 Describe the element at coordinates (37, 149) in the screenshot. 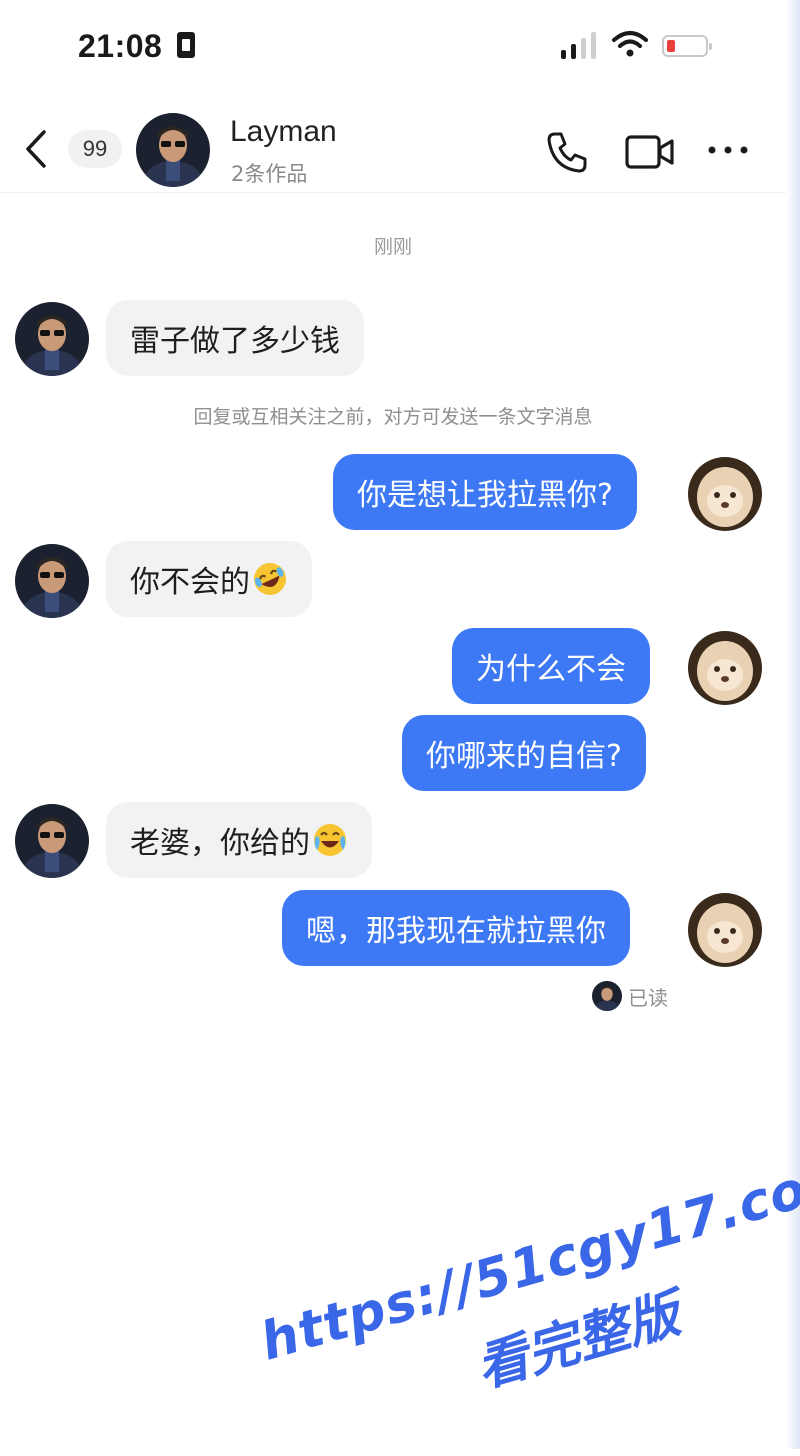

I see `back-chevron-icon` at that location.